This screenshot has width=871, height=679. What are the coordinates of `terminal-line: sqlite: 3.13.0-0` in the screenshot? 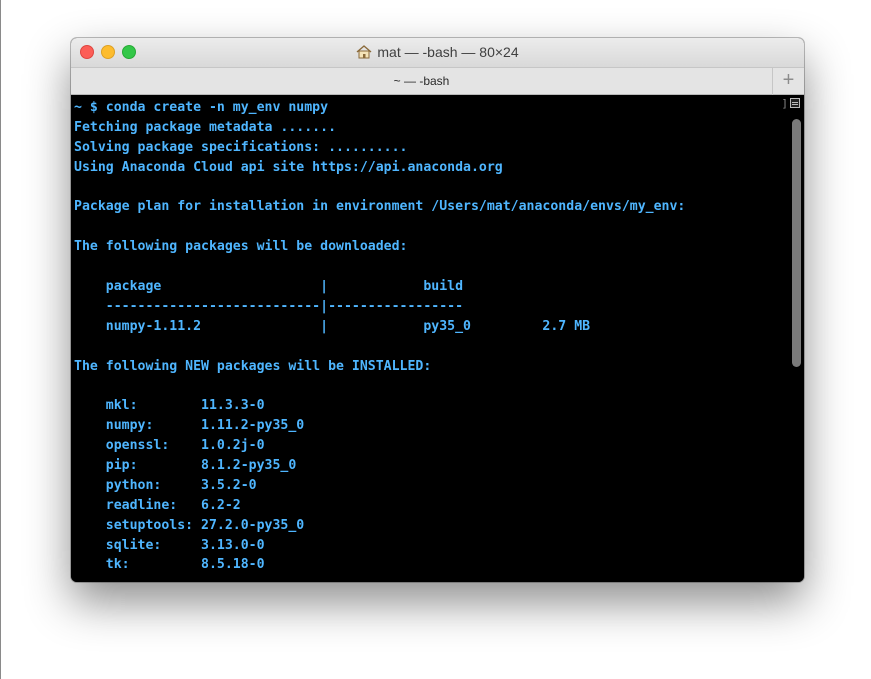 It's located at (169, 545).